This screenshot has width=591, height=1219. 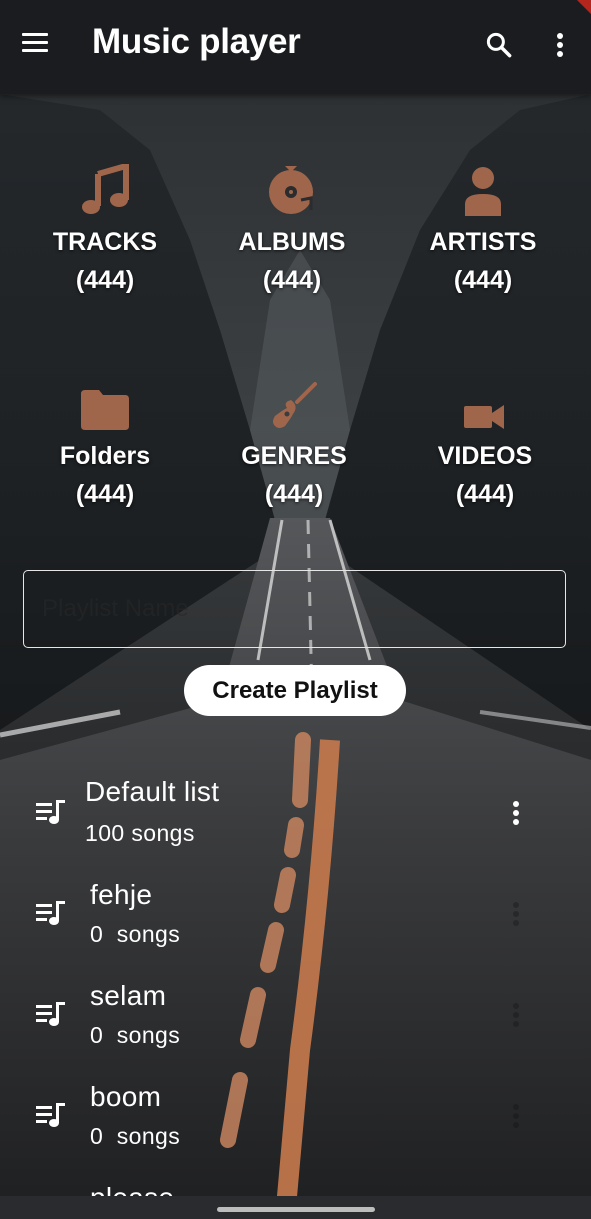 What do you see at coordinates (584, 7) in the screenshot?
I see `corner-badge` at bounding box center [584, 7].